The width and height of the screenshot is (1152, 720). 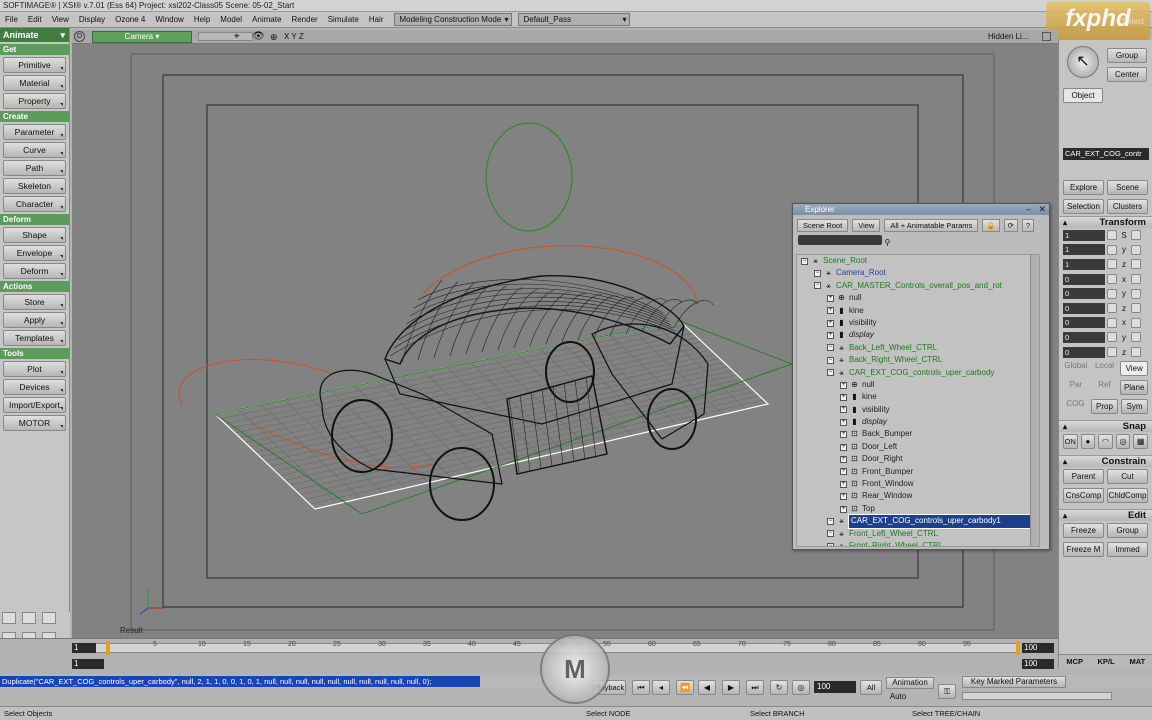 What do you see at coordinates (258, 37) in the screenshot?
I see `eye-icon: 👁` at bounding box center [258, 37].